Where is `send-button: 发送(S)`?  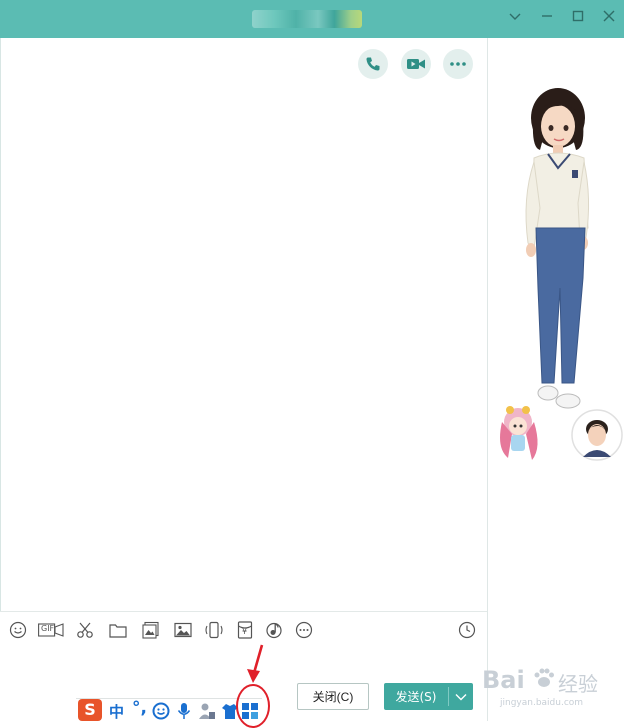 send-button: 发送(S) is located at coordinates (428, 696).